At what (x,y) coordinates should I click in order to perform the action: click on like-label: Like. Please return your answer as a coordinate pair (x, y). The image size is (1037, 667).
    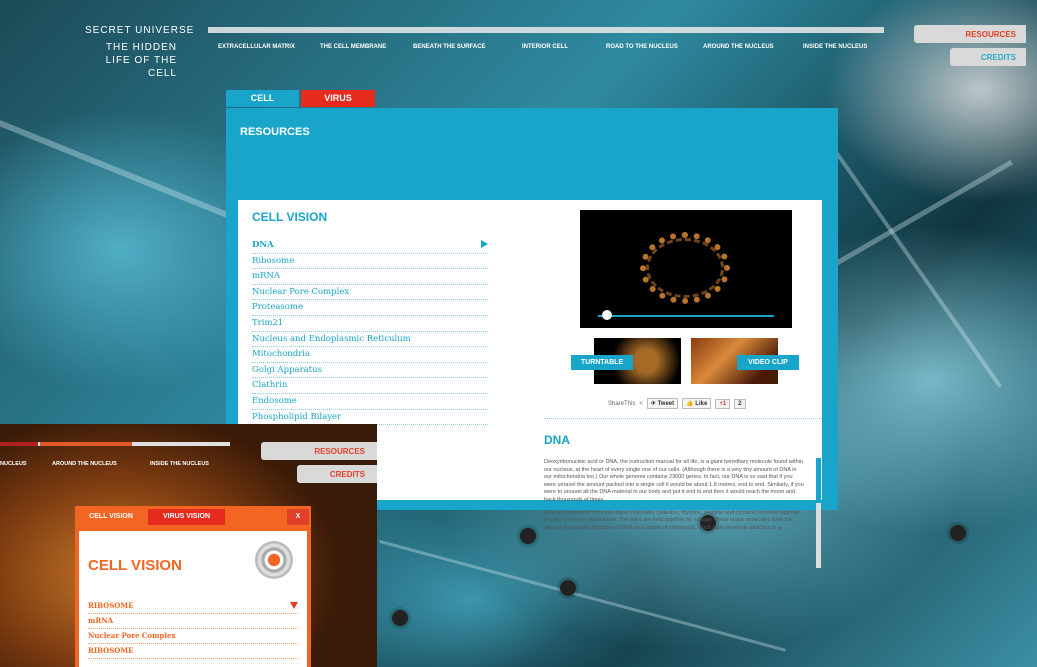
    Looking at the image, I should click on (701, 404).